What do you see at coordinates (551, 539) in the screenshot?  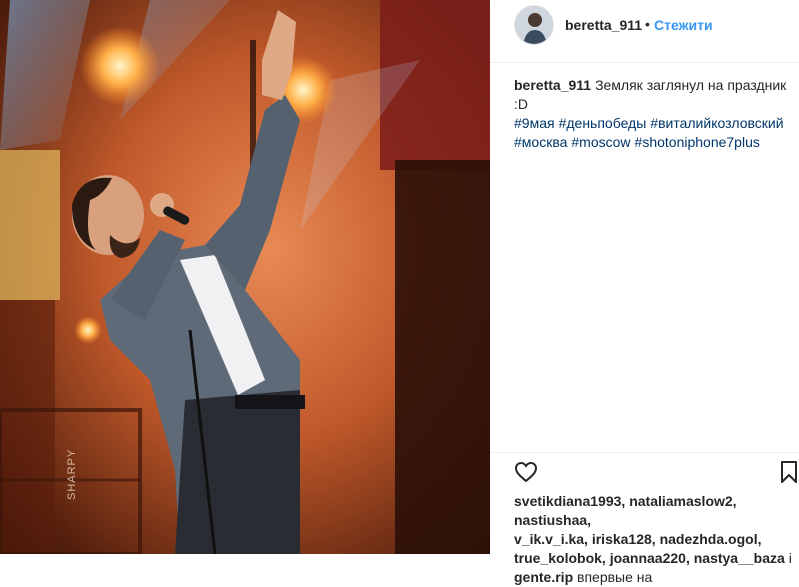 I see `liker-username: v_ik.v_i.ka,` at bounding box center [551, 539].